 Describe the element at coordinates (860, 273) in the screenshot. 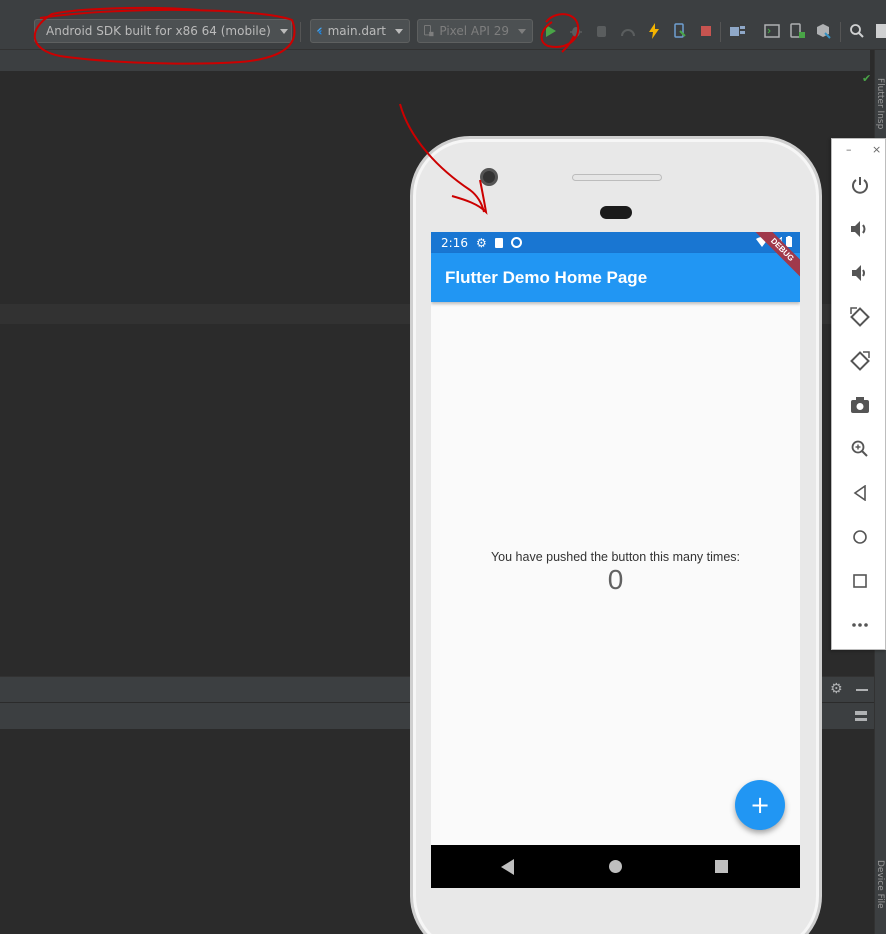

I see `volume-down-icon` at that location.